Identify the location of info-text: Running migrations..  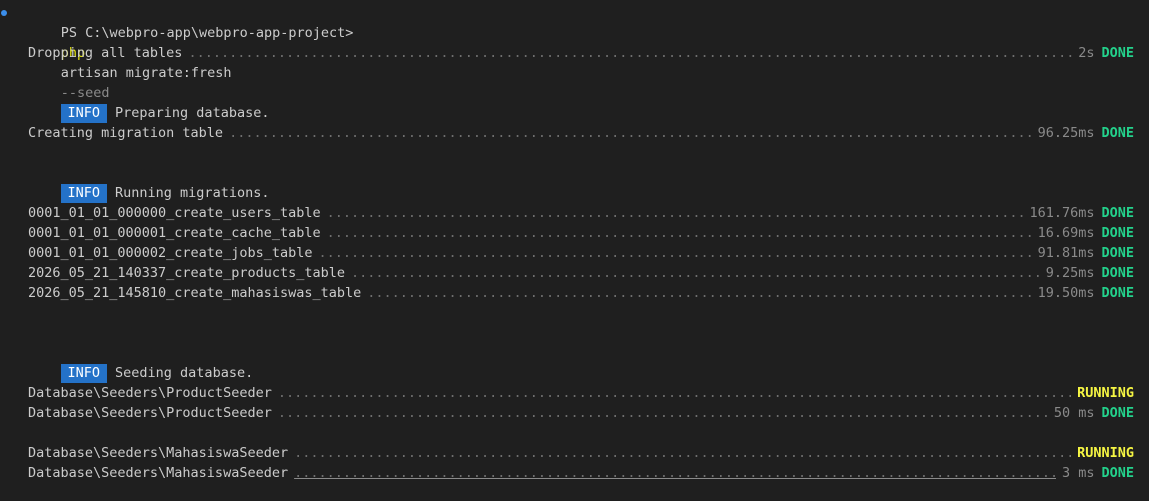
(192, 193).